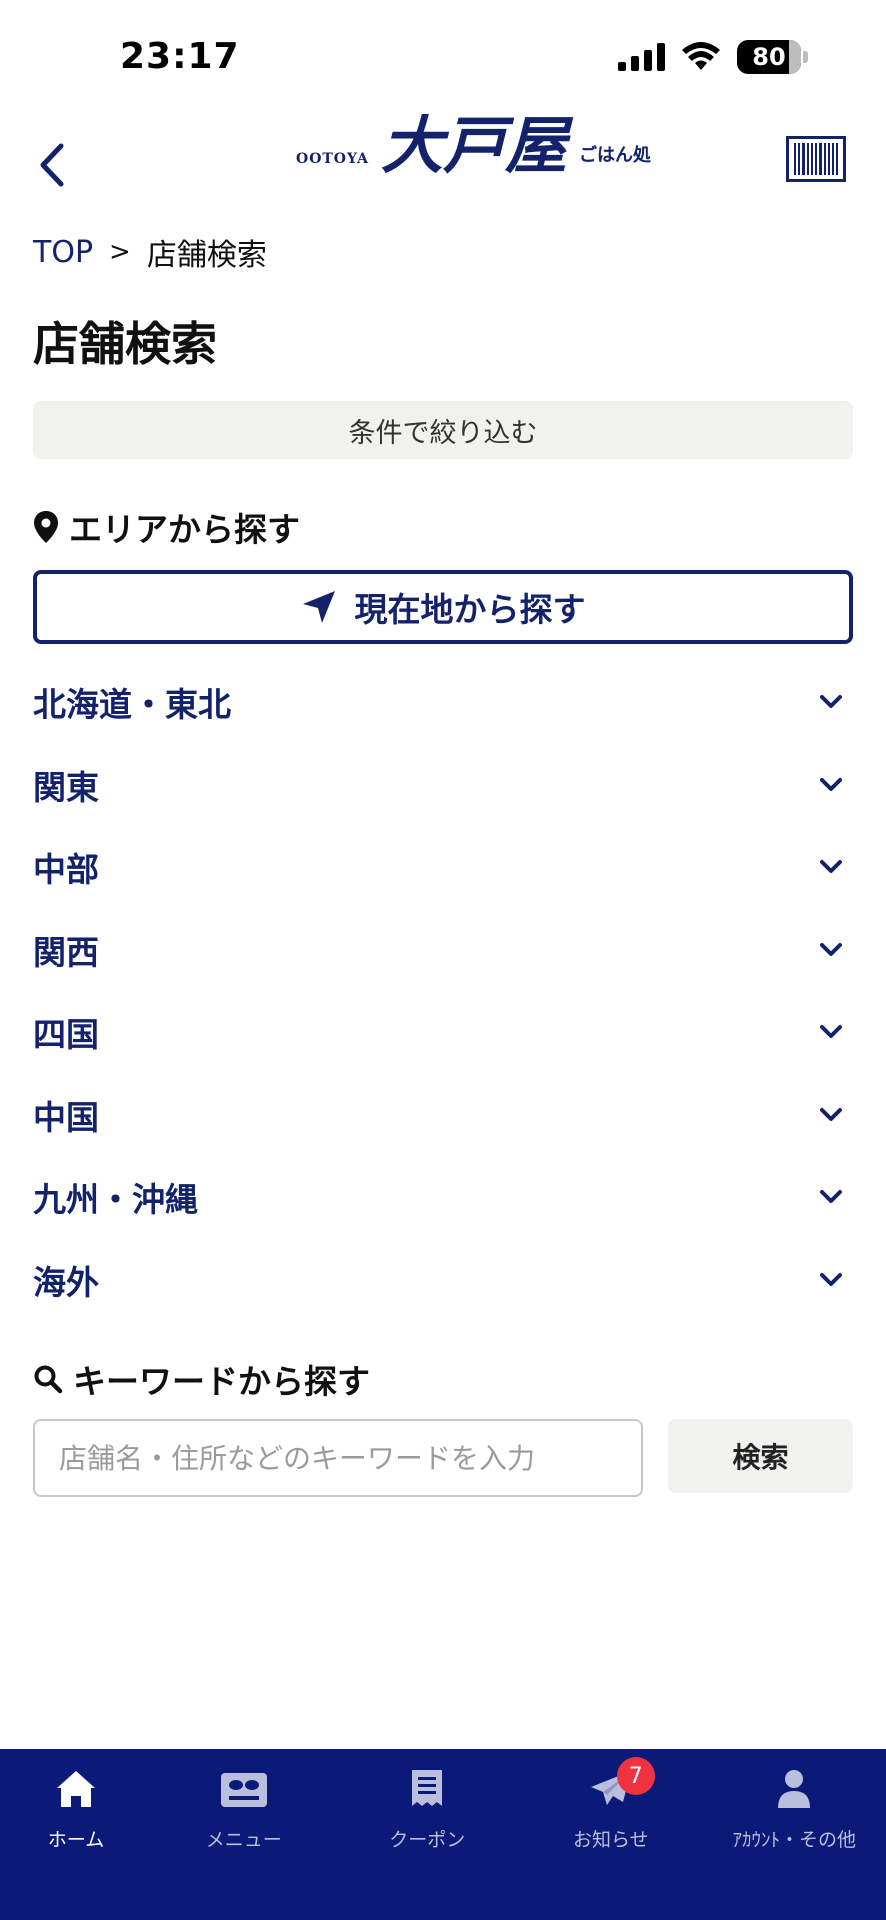  I want to click on region-item-hokkaido-tohoku: 北海道・東北, so click(443, 702).